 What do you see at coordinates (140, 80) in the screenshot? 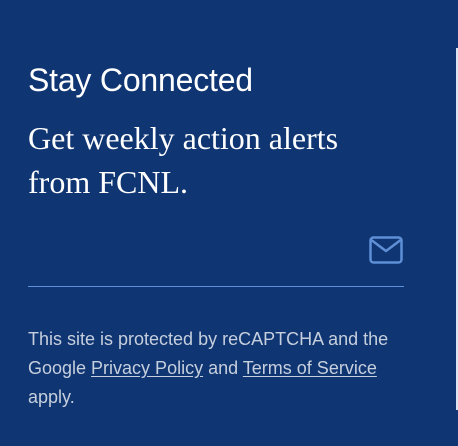
I see `section-title: Stay Connected` at bounding box center [140, 80].